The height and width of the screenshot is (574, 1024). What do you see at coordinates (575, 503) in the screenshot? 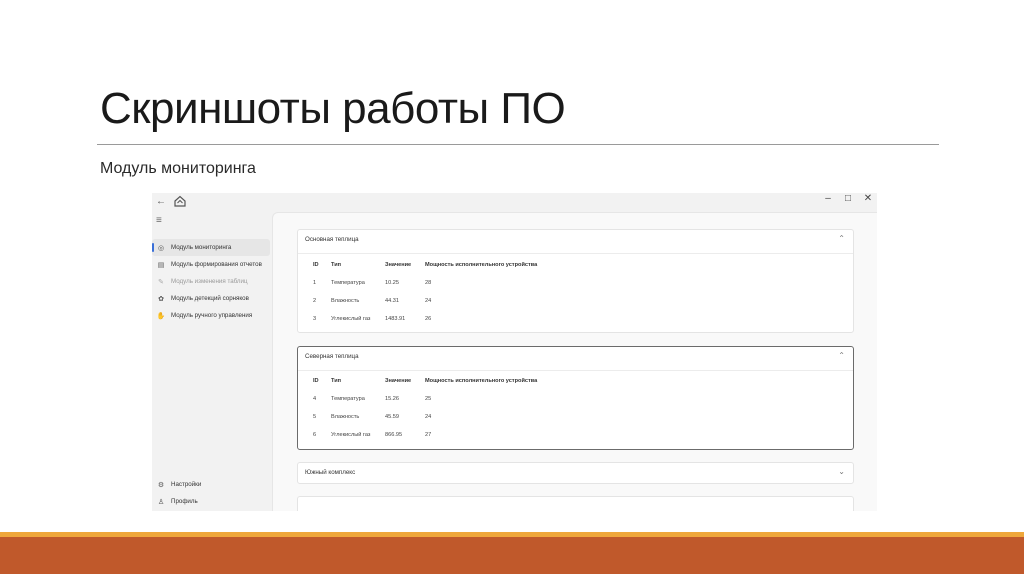
I see `panel-next` at bounding box center [575, 503].